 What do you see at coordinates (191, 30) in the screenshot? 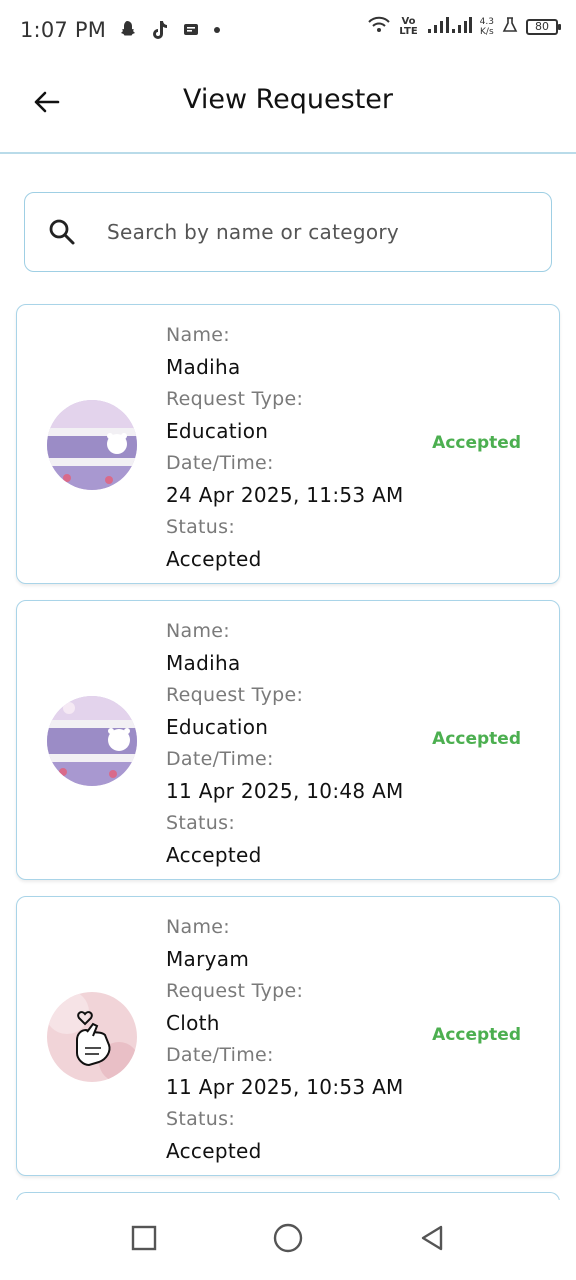
I see `message-icon` at bounding box center [191, 30].